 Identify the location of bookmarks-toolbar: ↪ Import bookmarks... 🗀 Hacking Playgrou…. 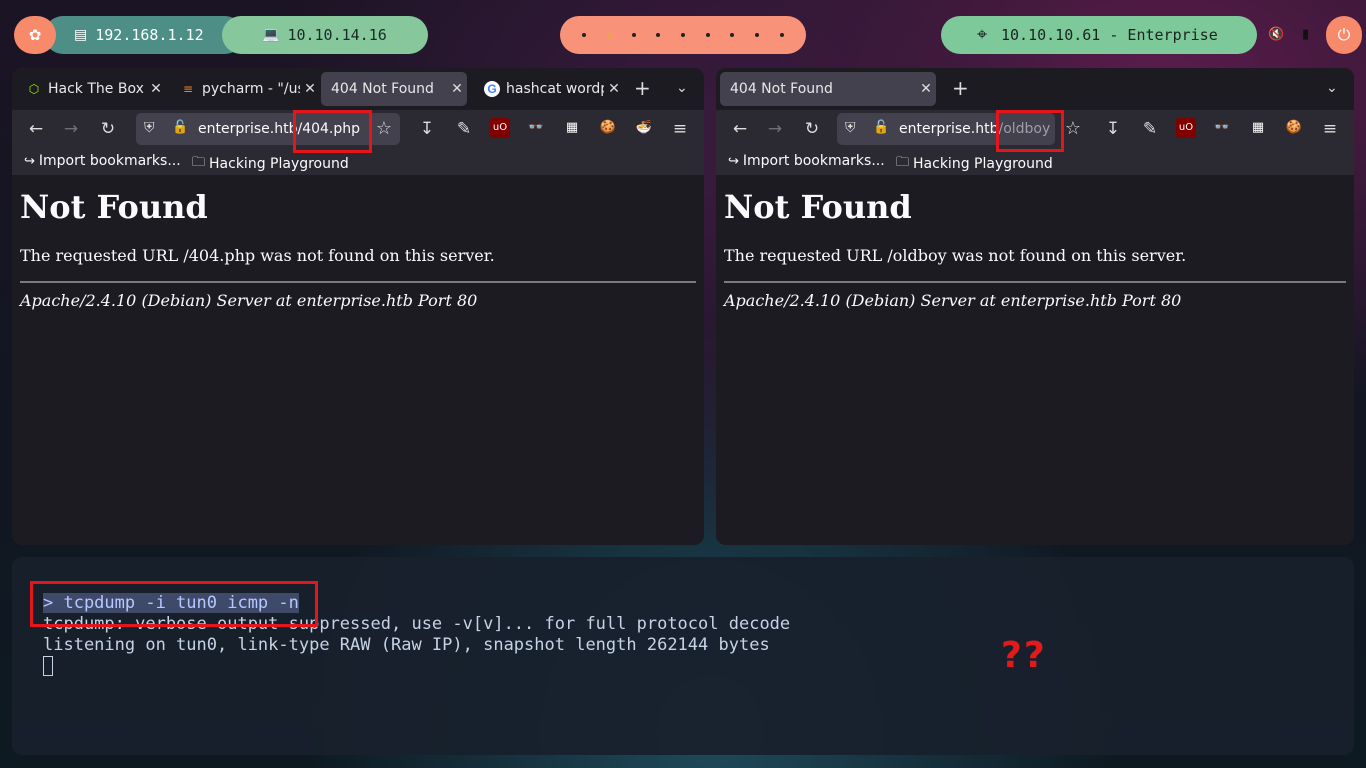
(1035, 162).